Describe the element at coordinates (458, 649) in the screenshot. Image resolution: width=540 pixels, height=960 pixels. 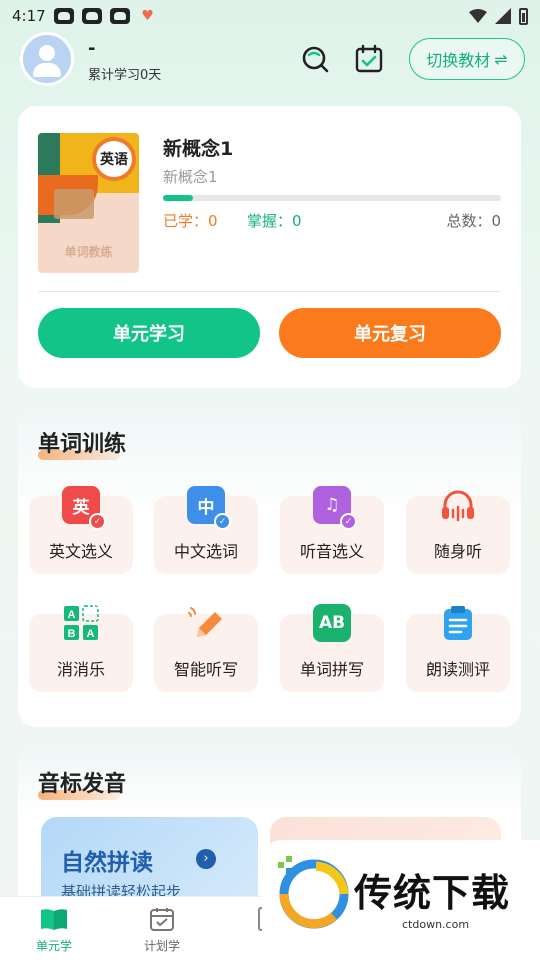
I see `training-read-aloud: 朗读测评` at that location.